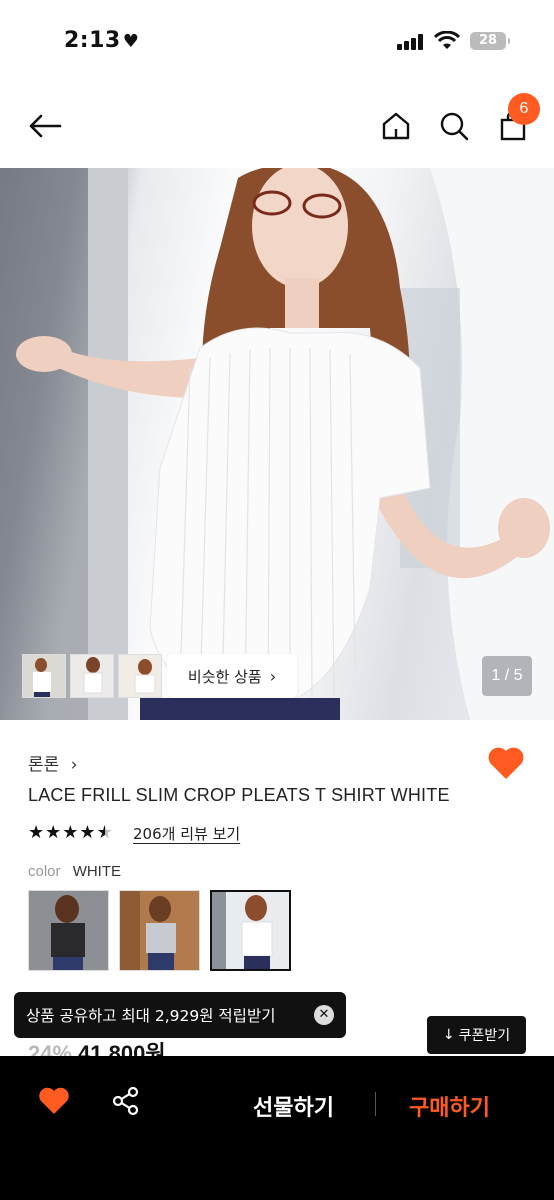 This screenshot has height=1200, width=554. I want to click on gallery-thumbnails, so click(92, 676).